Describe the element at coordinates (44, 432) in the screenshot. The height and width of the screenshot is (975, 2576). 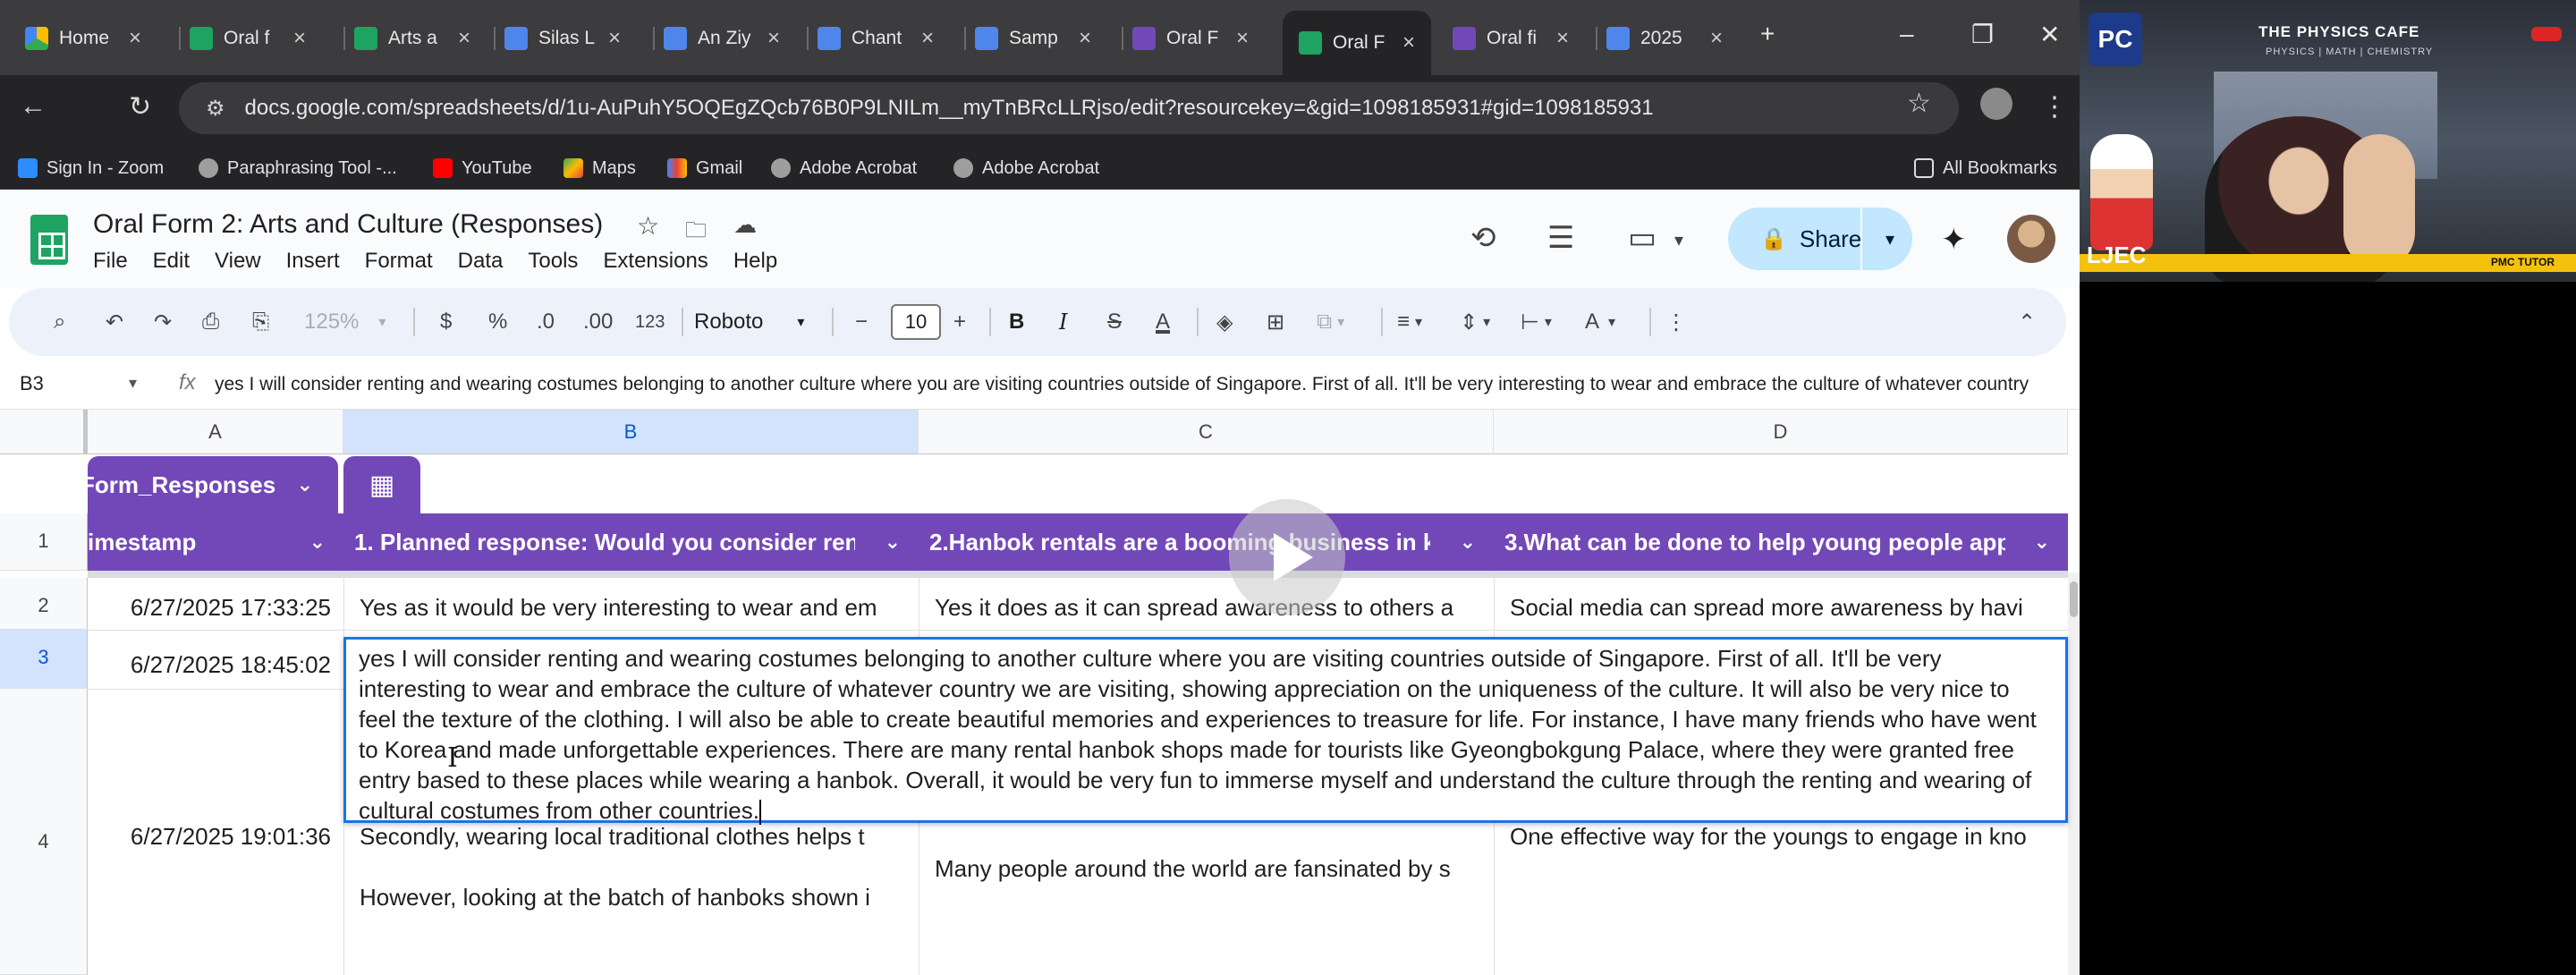
I see `select-all-corner` at that location.